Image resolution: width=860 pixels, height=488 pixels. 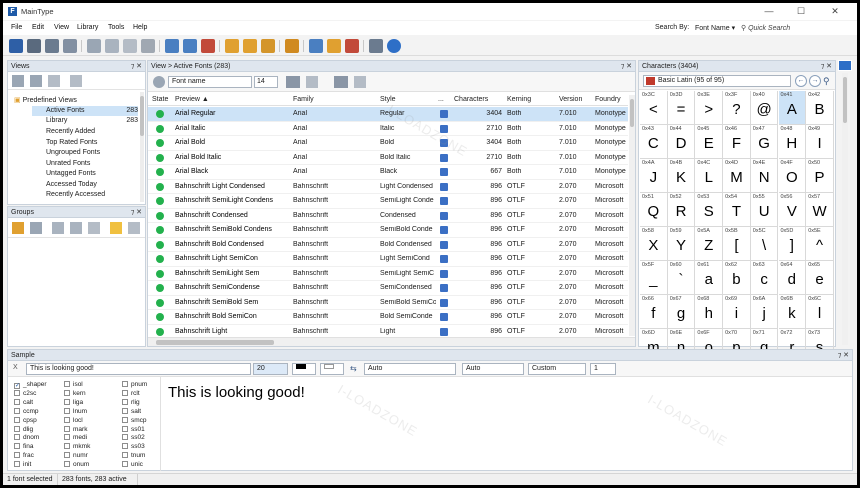 What do you see at coordinates (792, 244) in the screenshot?
I see `character-cell: 0x5D]` at bounding box center [792, 244].